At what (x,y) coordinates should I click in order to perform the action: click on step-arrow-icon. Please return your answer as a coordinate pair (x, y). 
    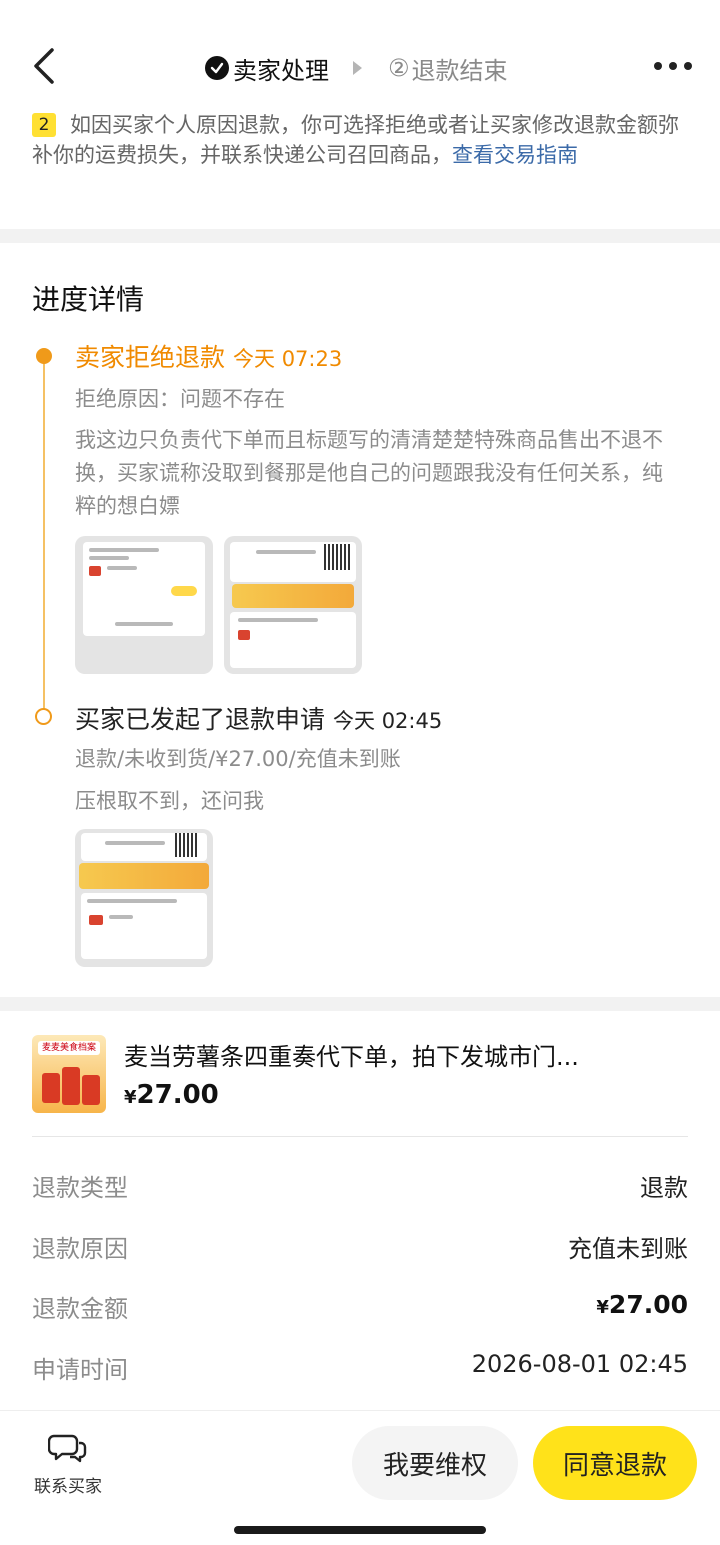
    Looking at the image, I should click on (357, 68).